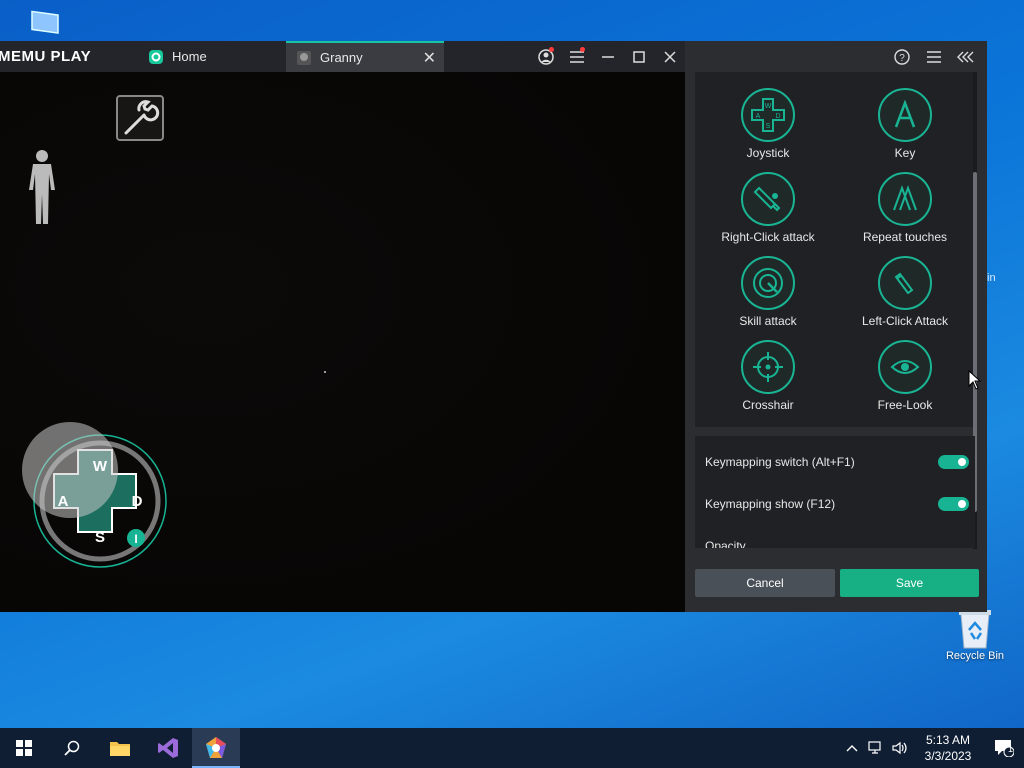  Describe the element at coordinates (975, 656) in the screenshot. I see `recycle-bin-label: Recycle Bin` at that location.